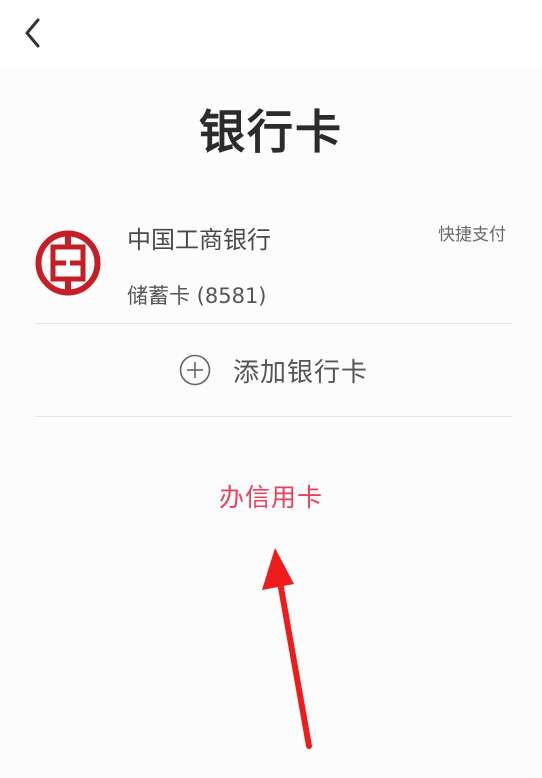 The image size is (542, 778). I want to click on quick-pay-badge: 快捷支付, so click(472, 235).